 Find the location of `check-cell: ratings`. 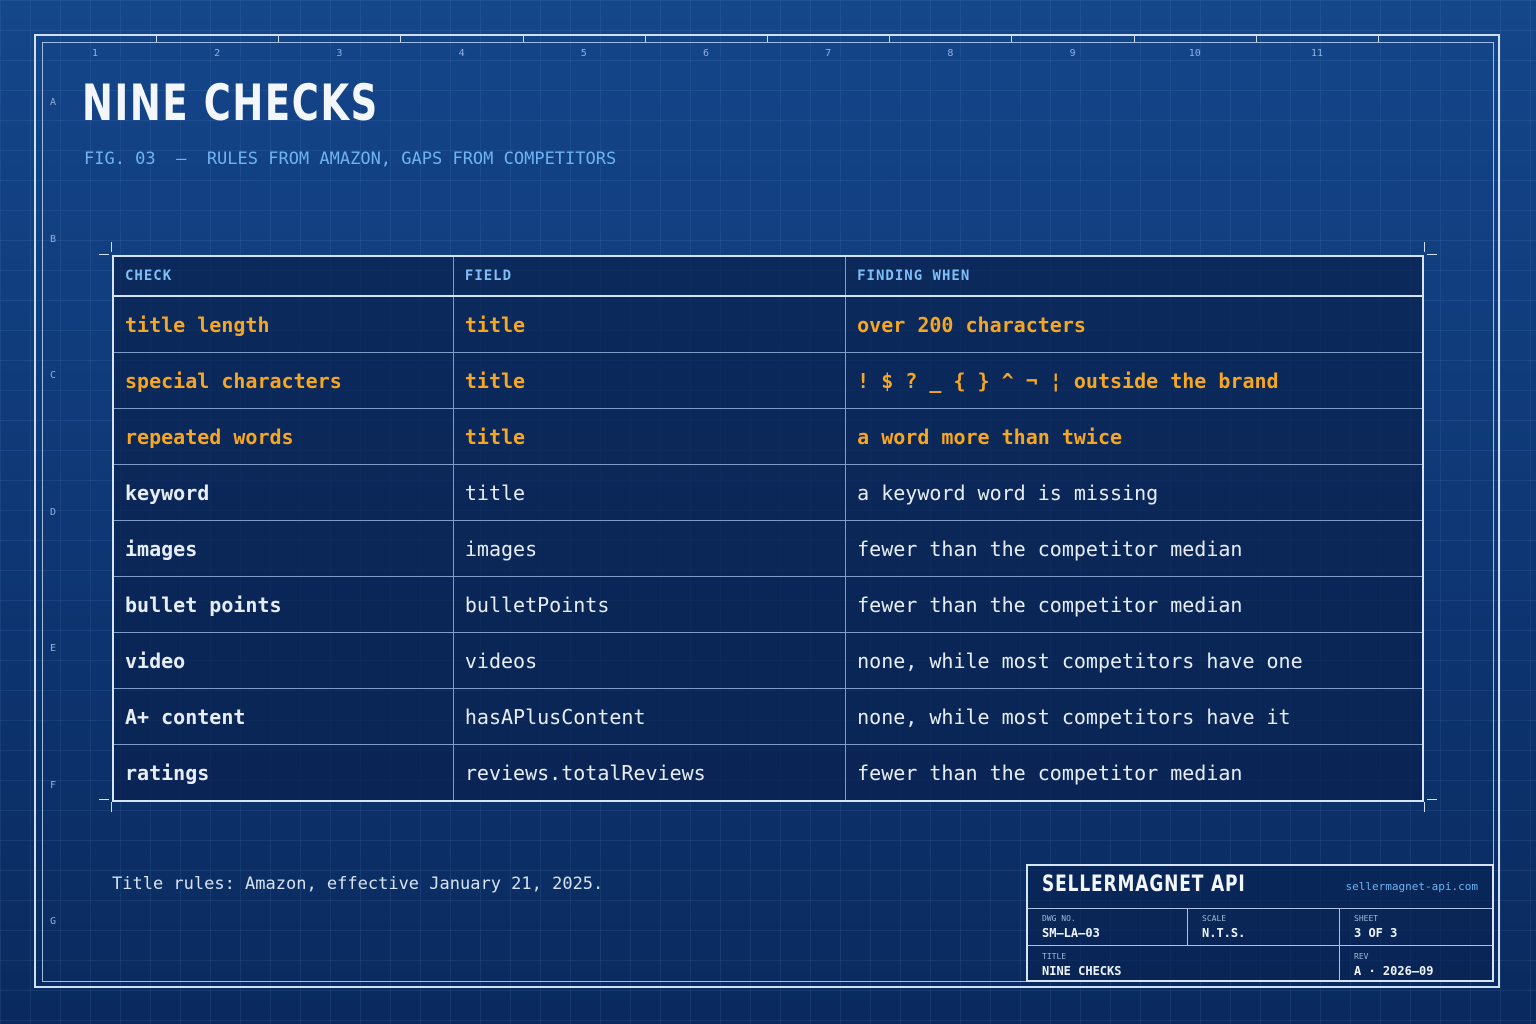

check-cell: ratings is located at coordinates (283, 773).